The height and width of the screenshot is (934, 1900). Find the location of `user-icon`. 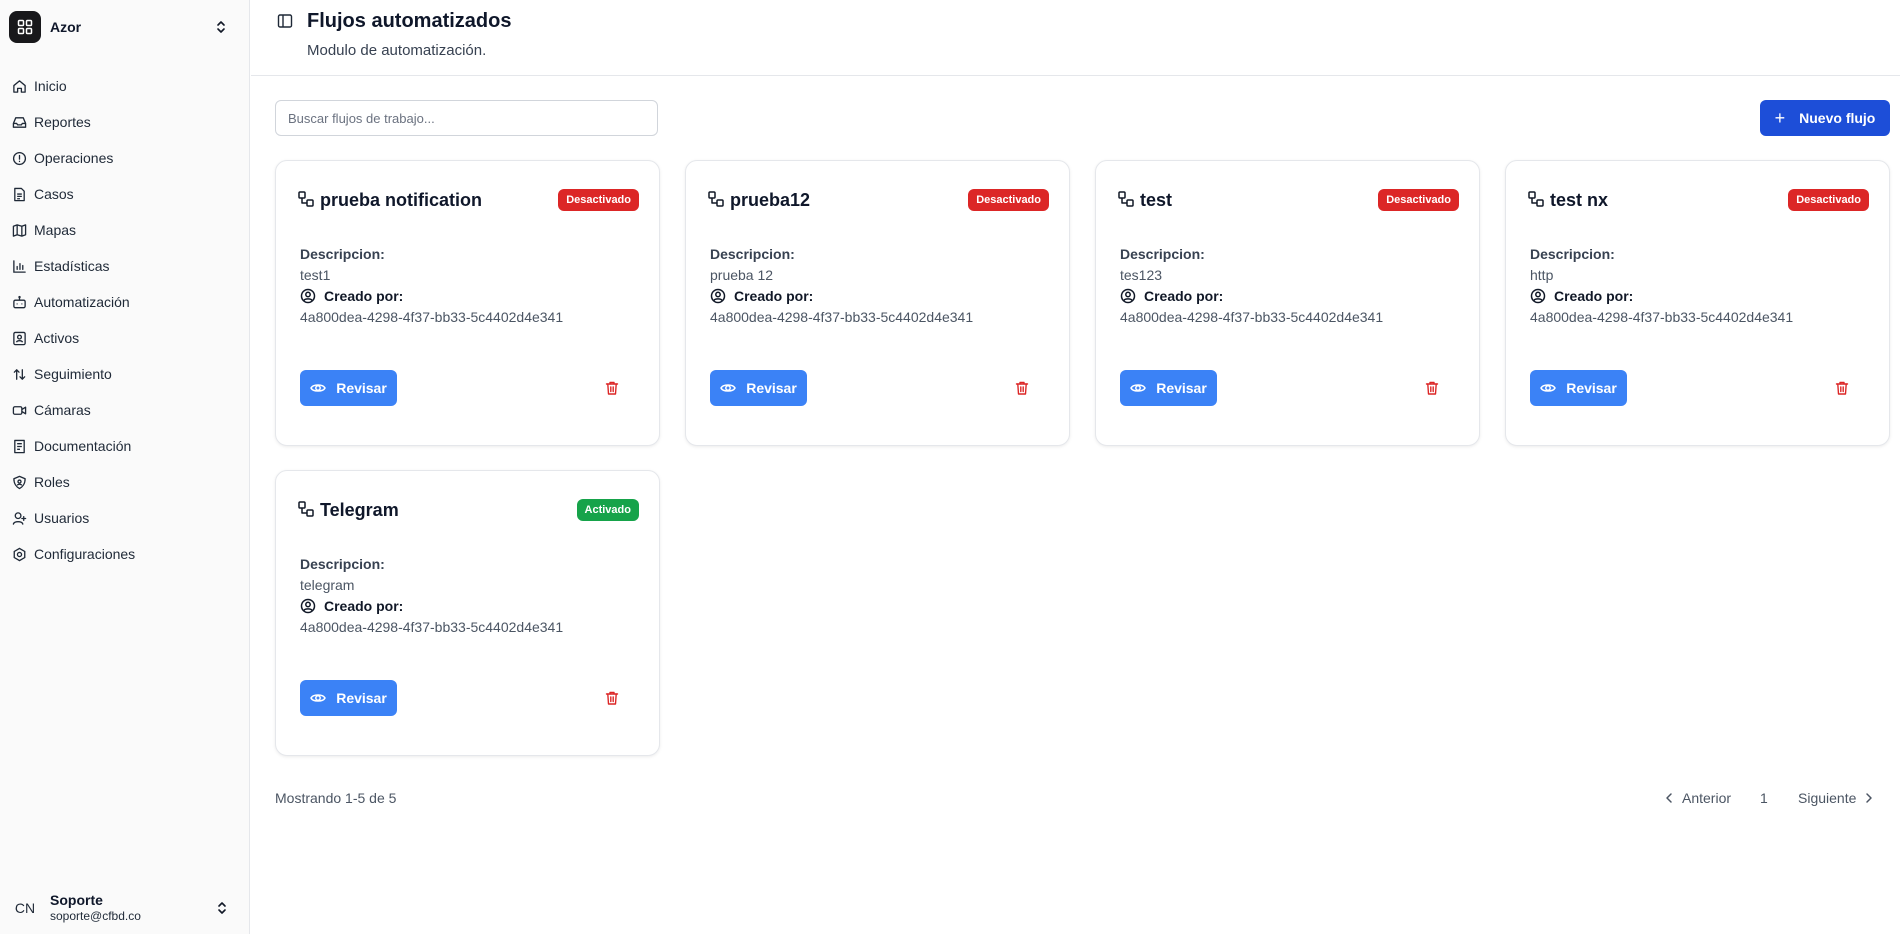

user-icon is located at coordinates (19, 518).